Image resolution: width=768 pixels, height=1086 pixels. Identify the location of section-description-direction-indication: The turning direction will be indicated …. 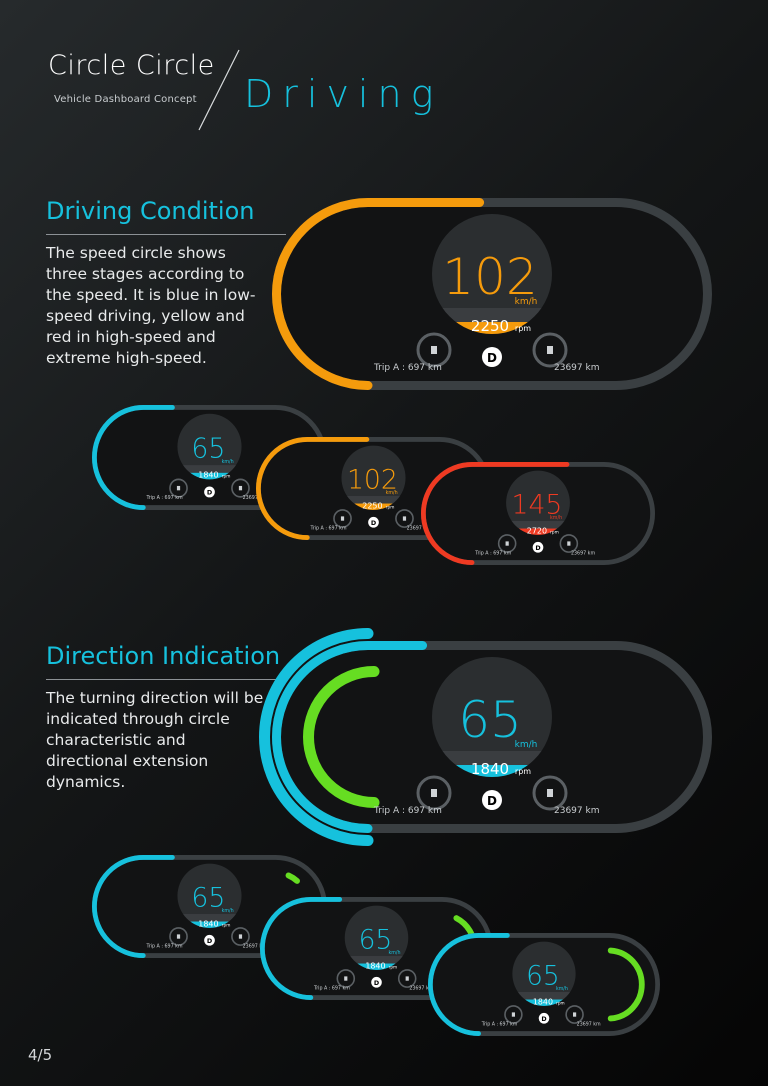
(155, 740).